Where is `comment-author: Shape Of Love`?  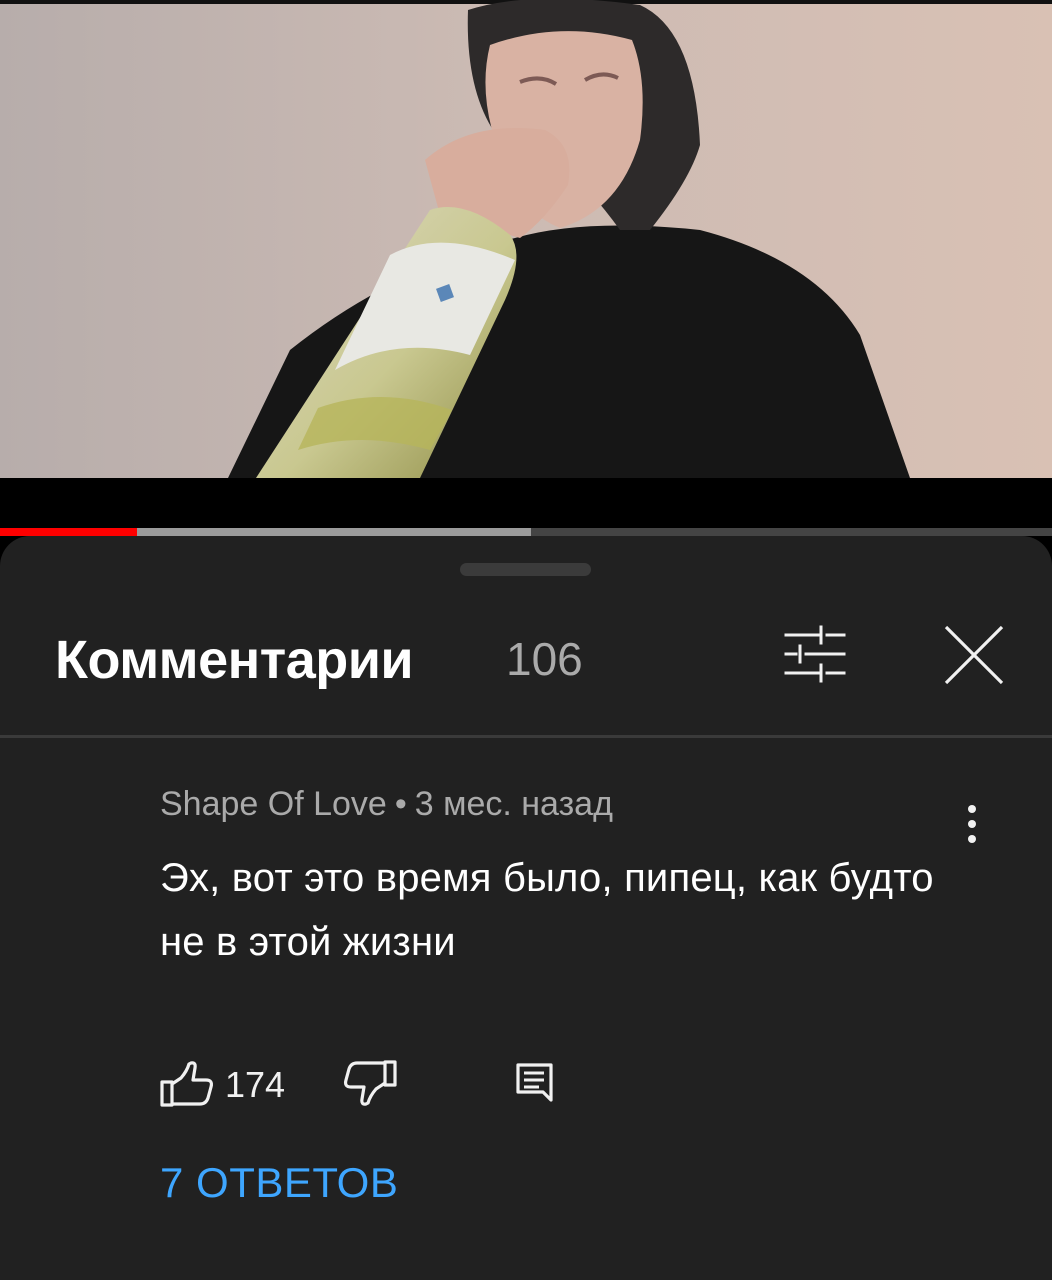
comment-author: Shape Of Love is located at coordinates (273, 804).